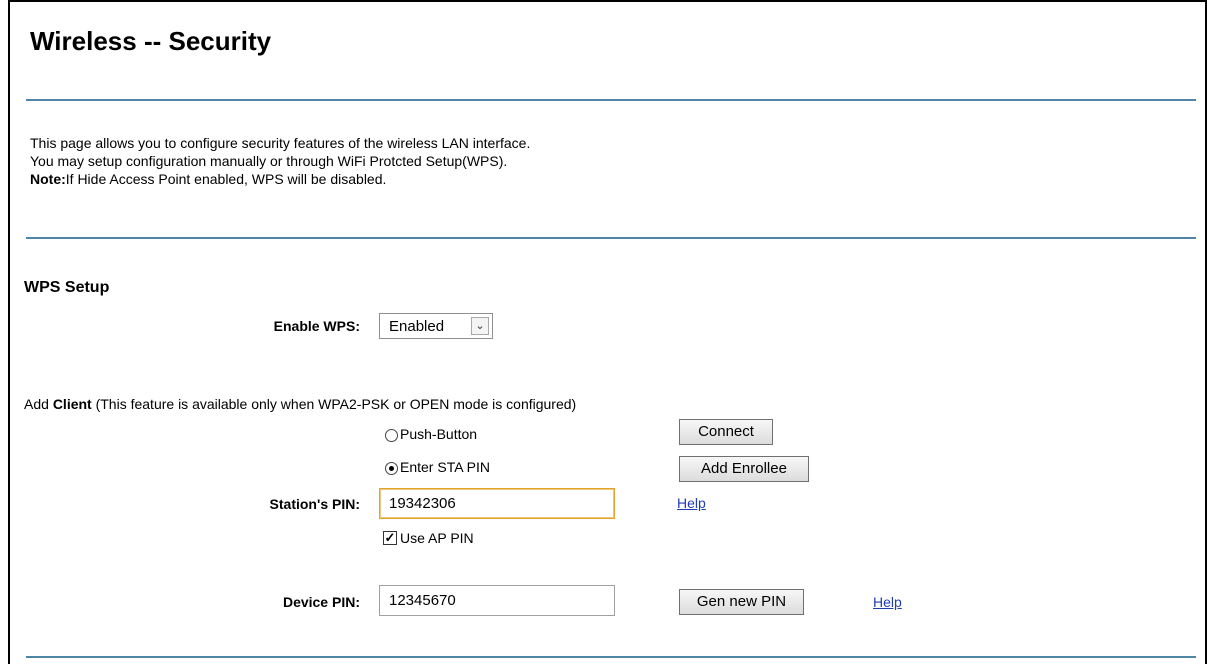 The image size is (1215, 664). Describe the element at coordinates (67, 287) in the screenshot. I see `section-title-wps-setup: WPS Setup` at that location.